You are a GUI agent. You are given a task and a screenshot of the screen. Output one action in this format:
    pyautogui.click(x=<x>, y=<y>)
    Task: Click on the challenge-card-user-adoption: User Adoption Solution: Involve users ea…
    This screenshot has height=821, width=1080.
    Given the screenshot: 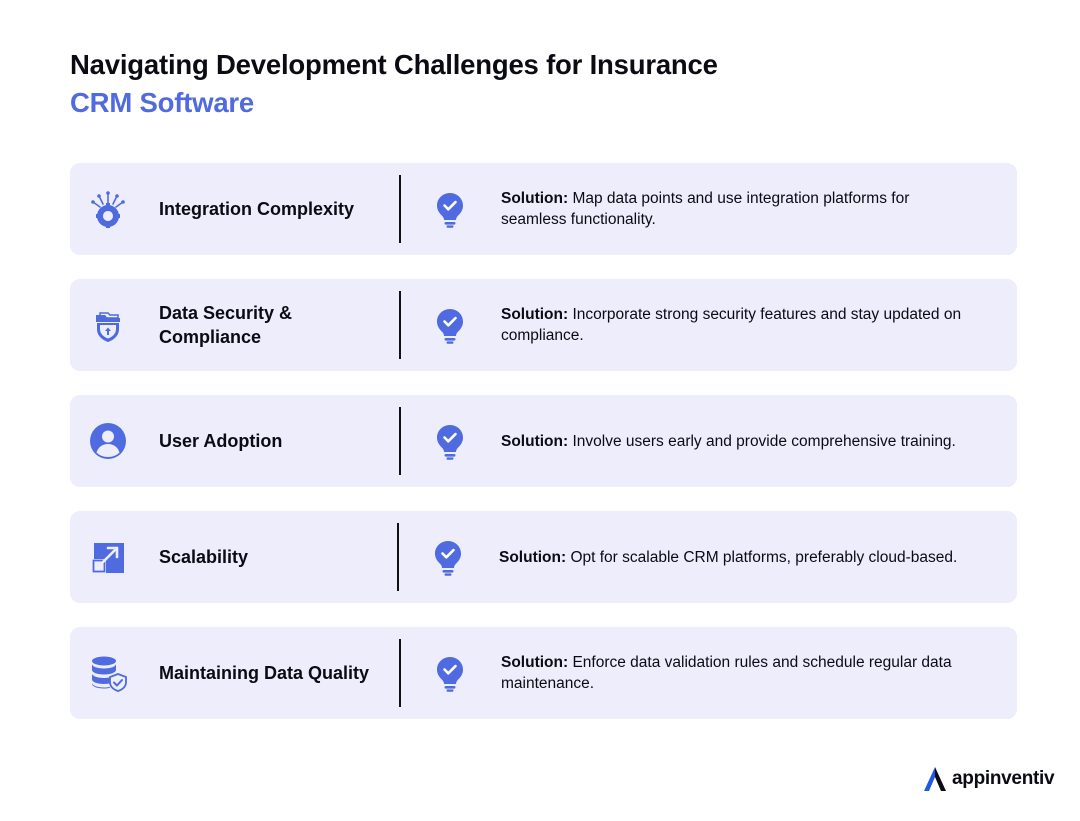 What is the action you would take?
    pyautogui.click(x=543, y=441)
    